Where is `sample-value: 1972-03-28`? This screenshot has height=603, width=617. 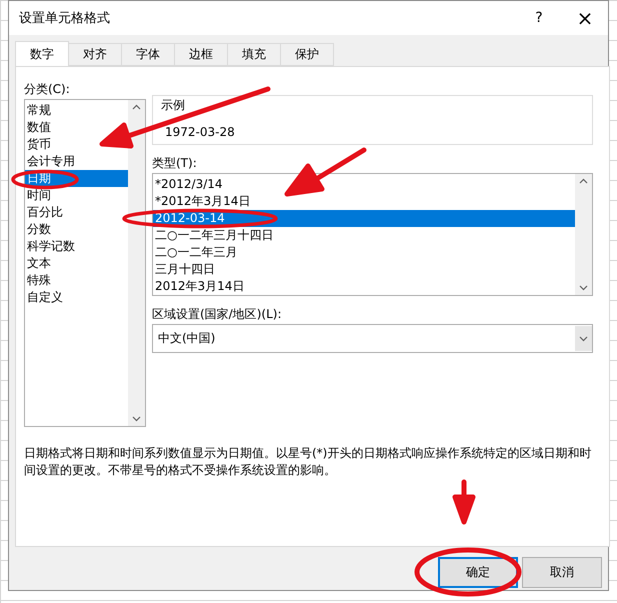 sample-value: 1972-03-28 is located at coordinates (200, 132).